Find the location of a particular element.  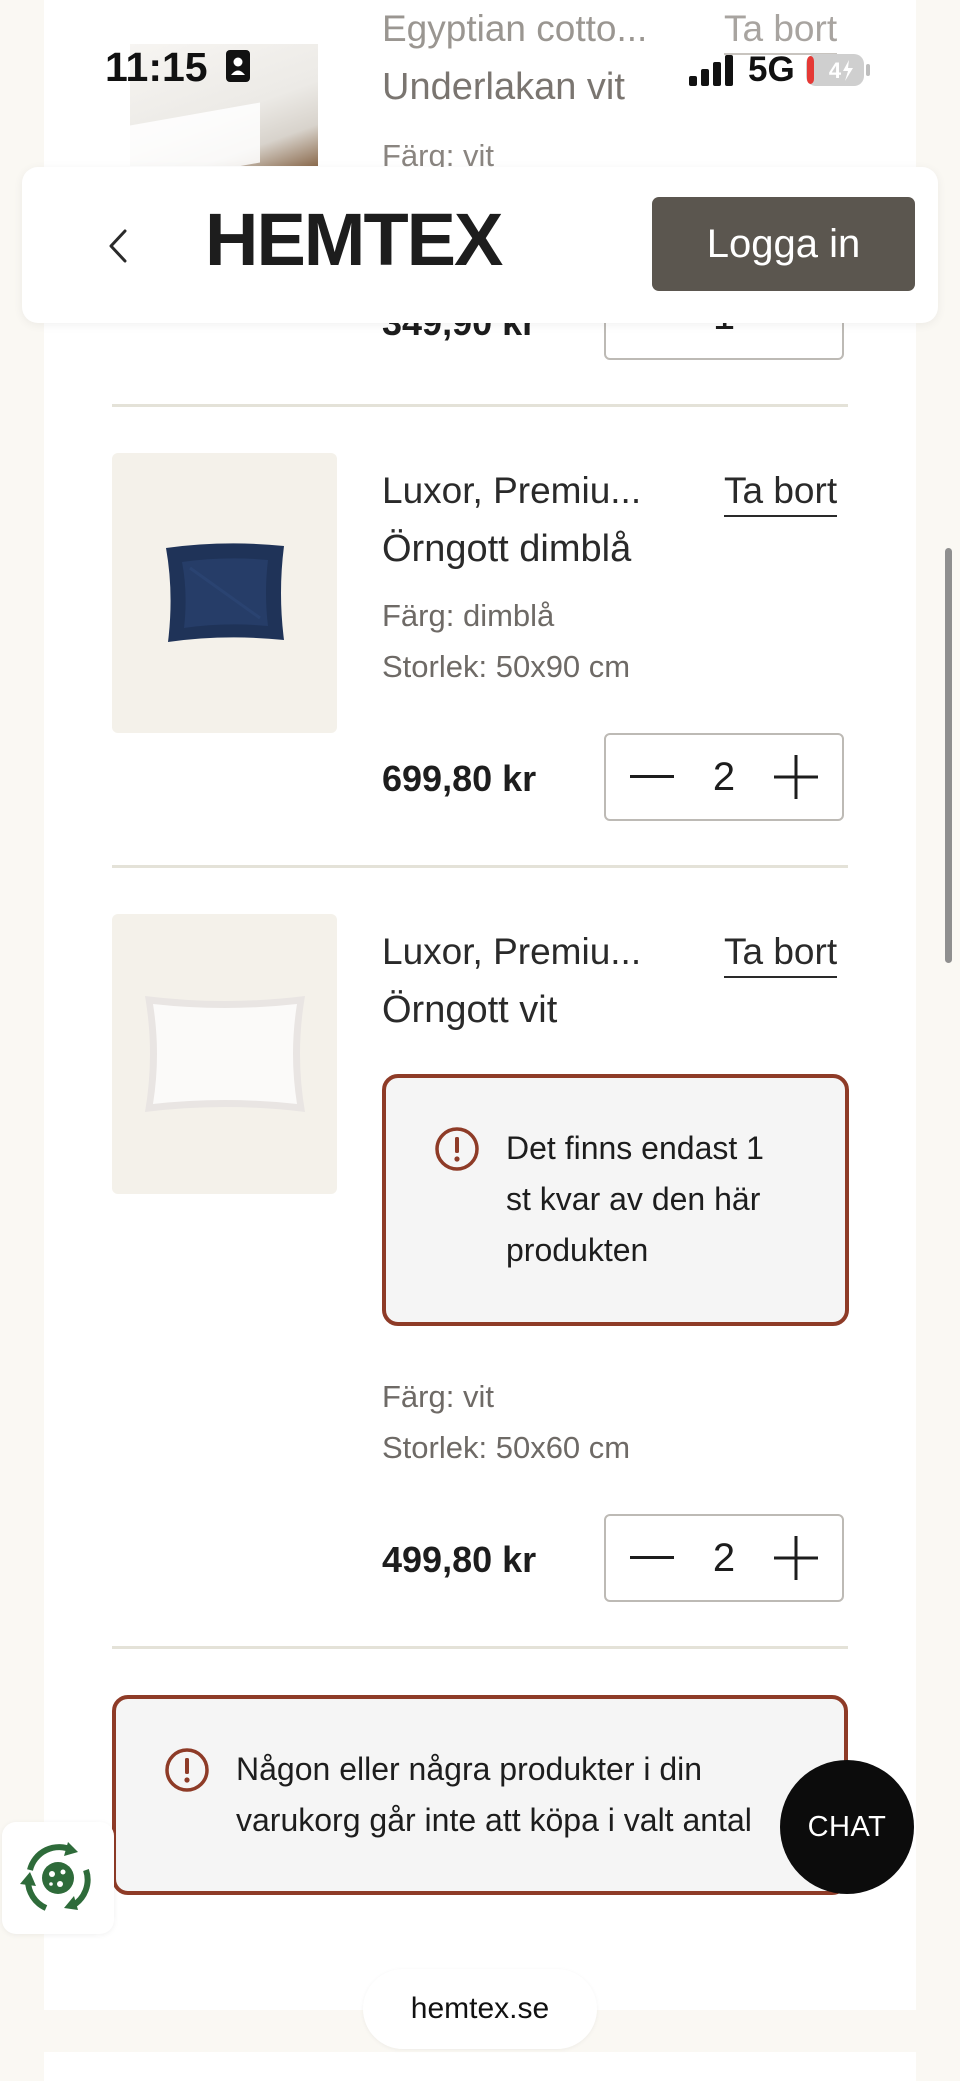

item-3-quantity-stepper: 2 is located at coordinates (724, 1558).